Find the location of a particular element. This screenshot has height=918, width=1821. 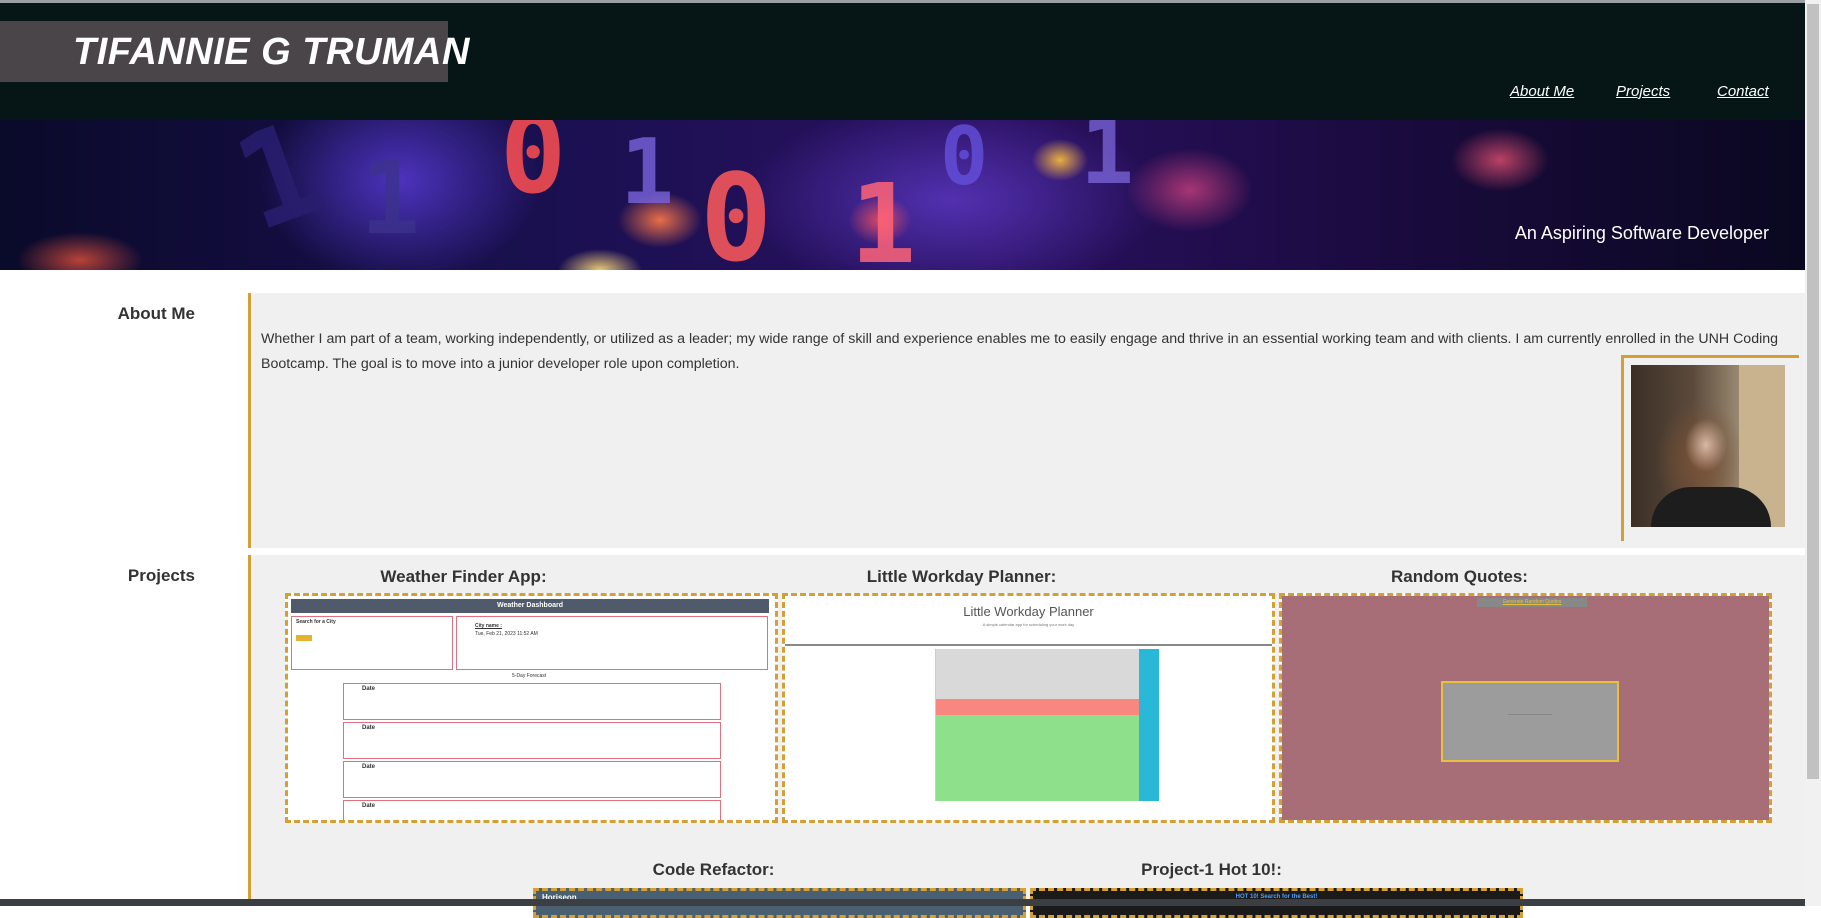

weather-mock-search-box: Search for a City is located at coordinates (372, 643).